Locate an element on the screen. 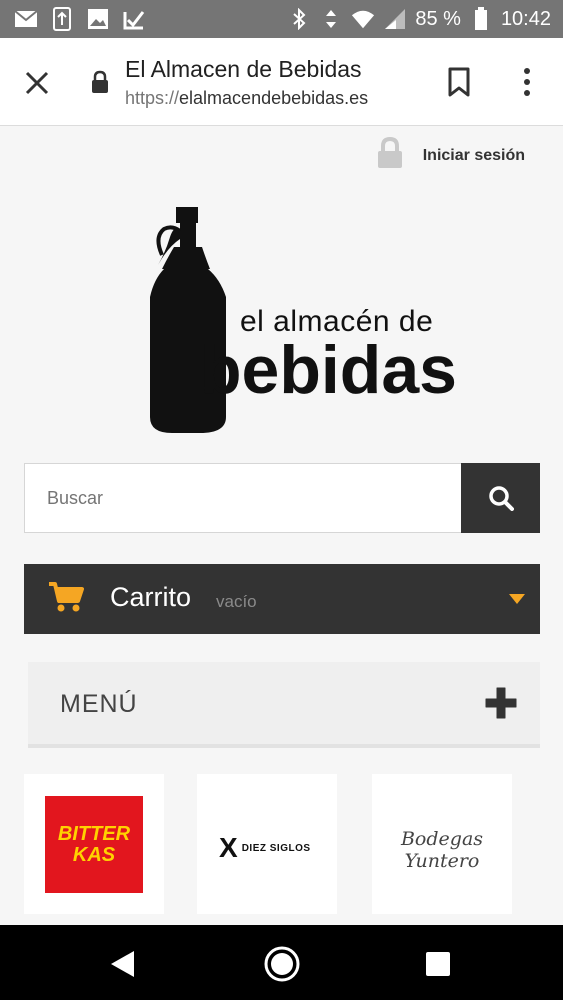 The height and width of the screenshot is (1000, 563). login-label: Iniciar sesión is located at coordinates (473, 155).